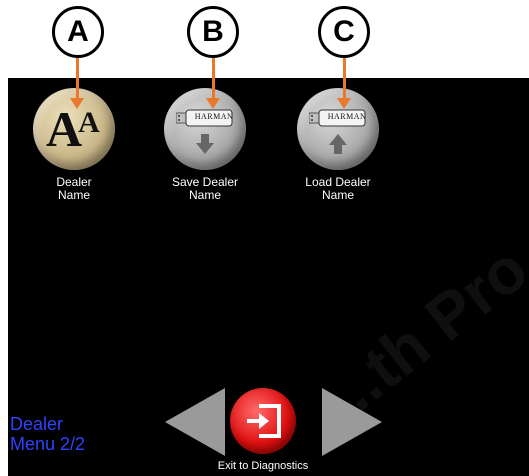  What do you see at coordinates (64, 129) in the screenshot?
I see `font-glyph-large: A` at bounding box center [64, 129].